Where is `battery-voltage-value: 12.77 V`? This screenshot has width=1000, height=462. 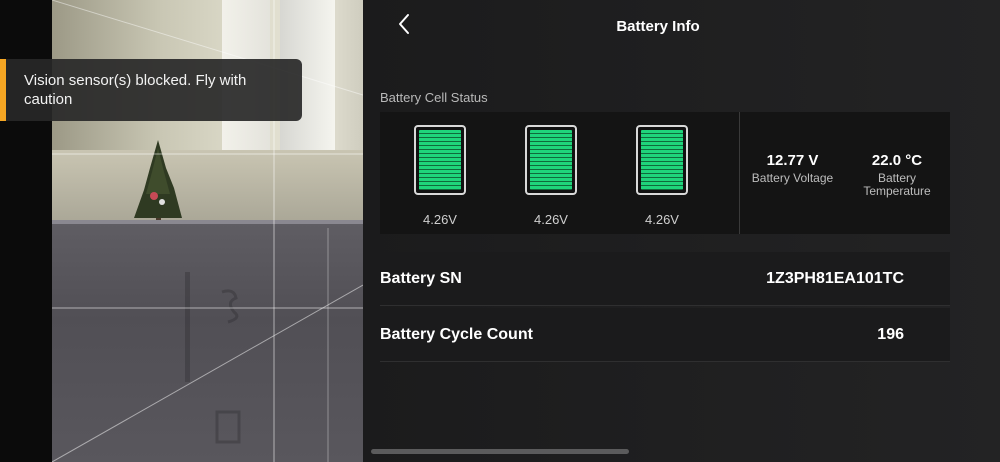
battery-voltage-value: 12.77 V is located at coordinates (792, 160).